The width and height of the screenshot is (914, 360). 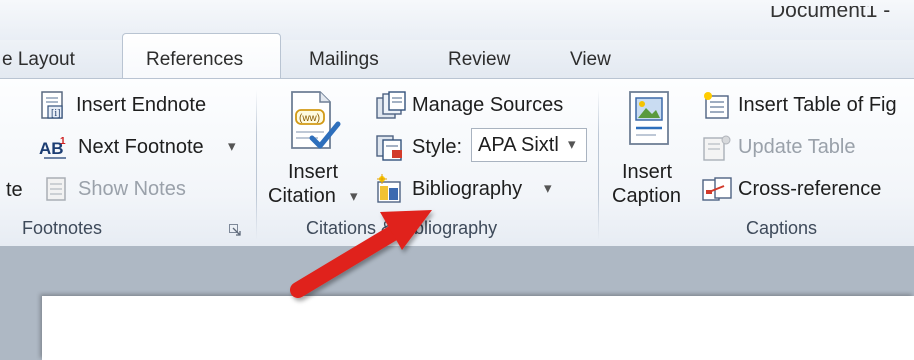 I want to click on annotation-arrow-icon, so click(x=361, y=254).